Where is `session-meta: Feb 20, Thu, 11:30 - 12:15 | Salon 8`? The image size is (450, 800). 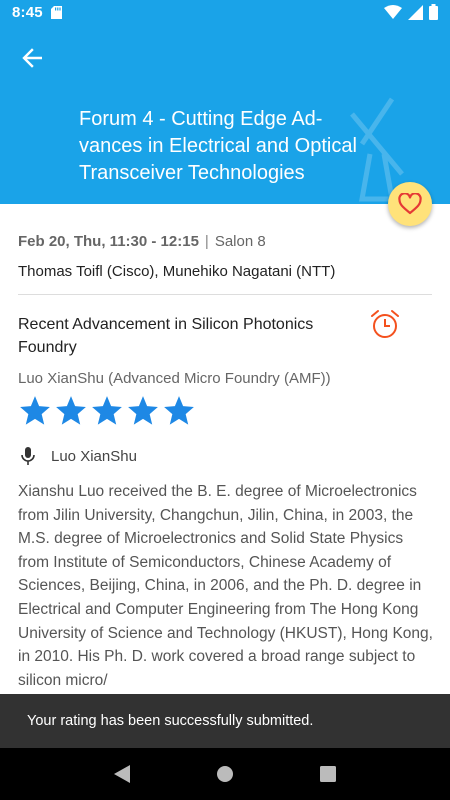 session-meta: Feb 20, Thu, 11:30 - 12:15 | Salon 8 is located at coordinates (142, 241).